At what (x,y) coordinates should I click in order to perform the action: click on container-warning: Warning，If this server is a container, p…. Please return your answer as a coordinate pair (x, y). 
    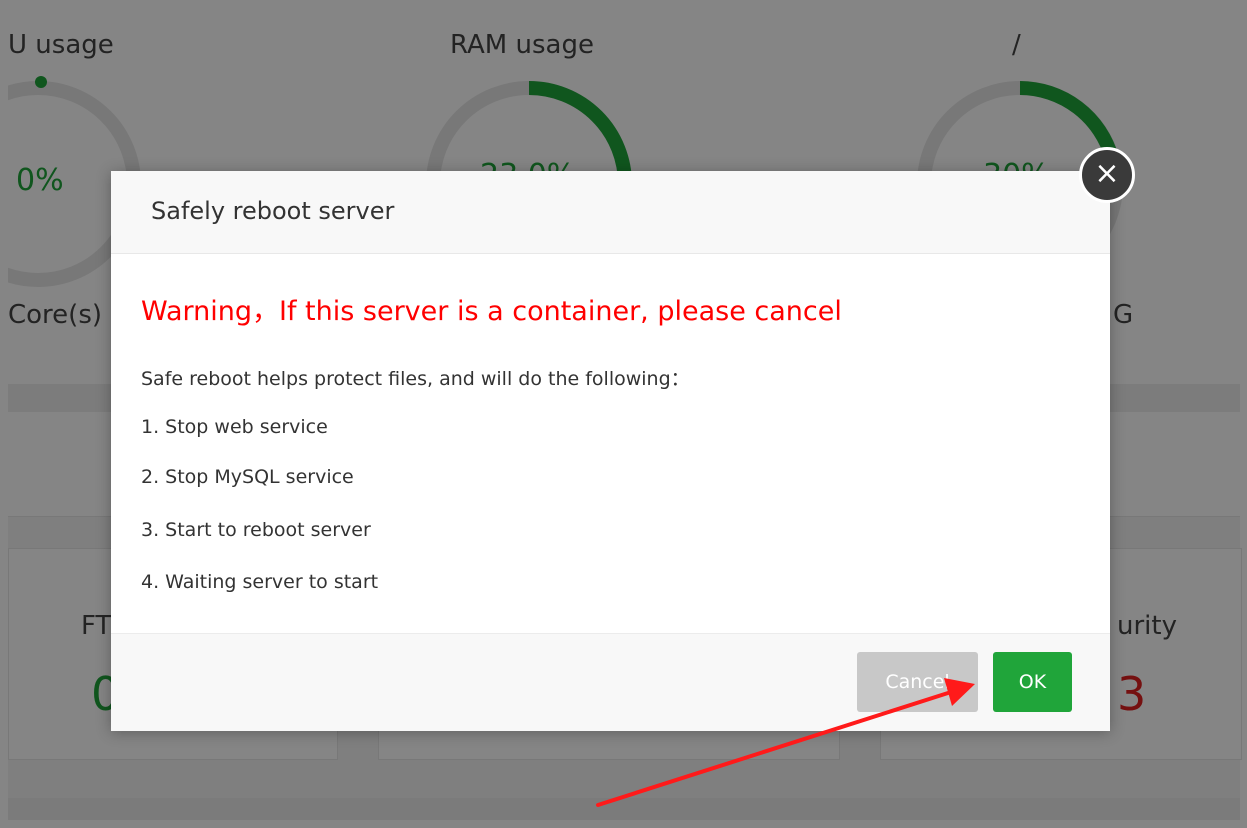
    Looking at the image, I should click on (491, 311).